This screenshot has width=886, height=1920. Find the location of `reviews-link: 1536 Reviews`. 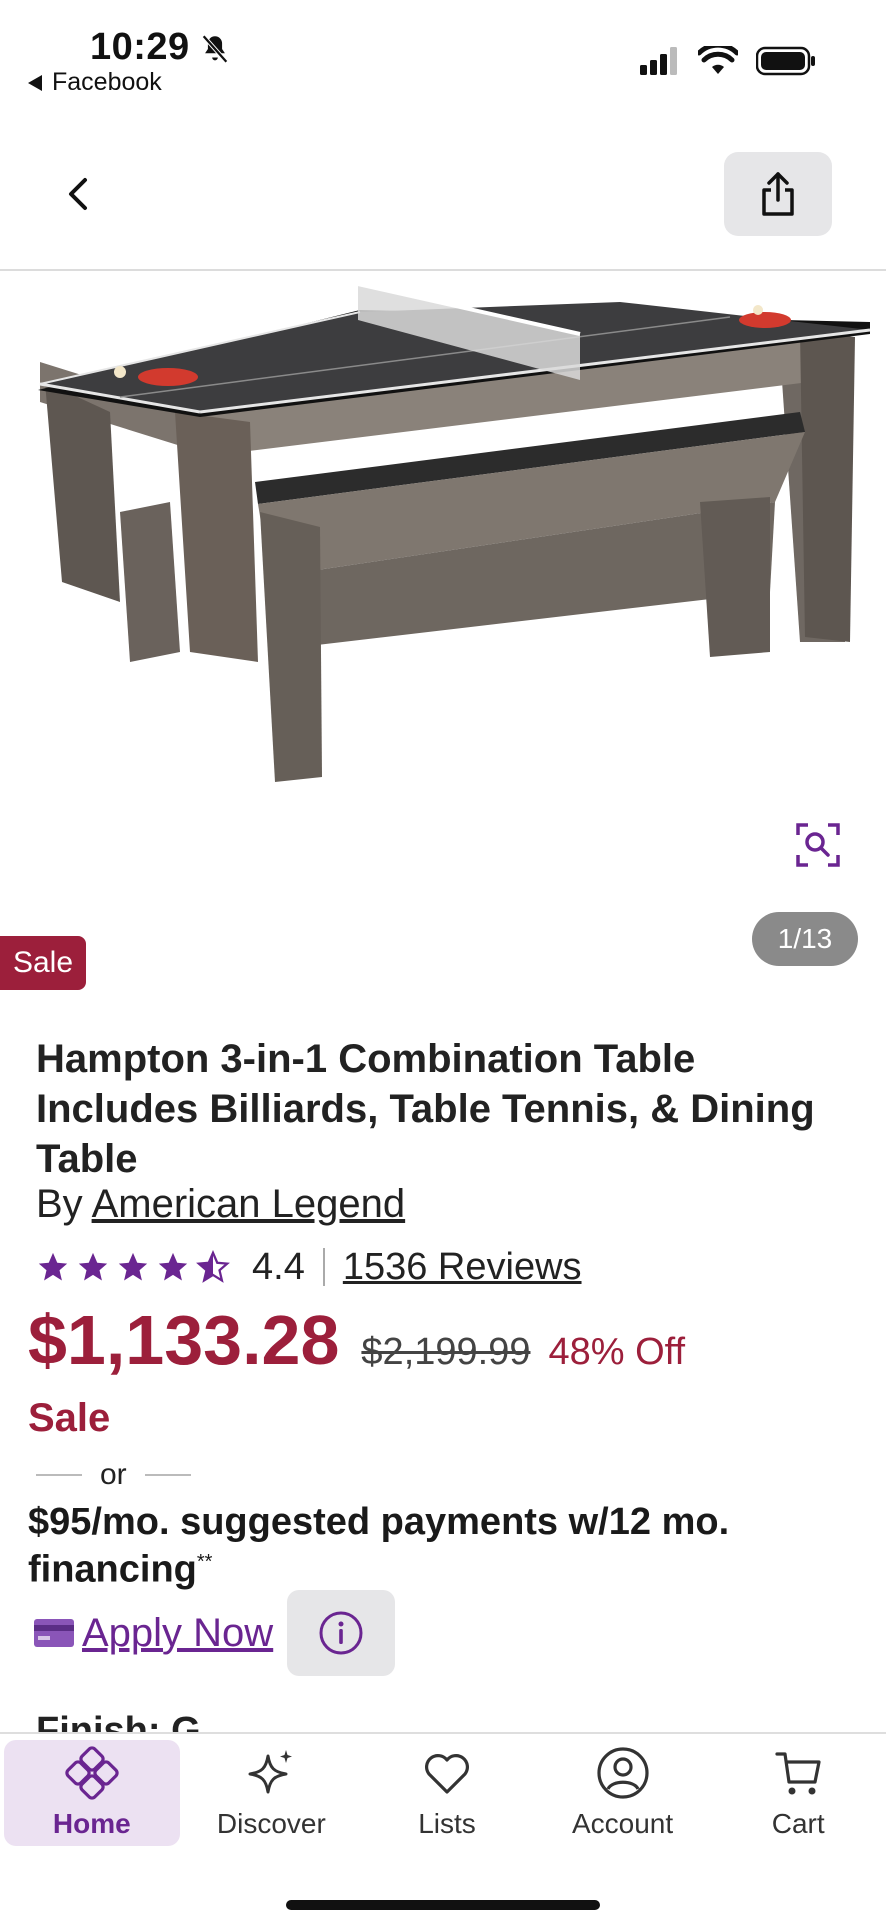

reviews-link: 1536 Reviews is located at coordinates (462, 1267).